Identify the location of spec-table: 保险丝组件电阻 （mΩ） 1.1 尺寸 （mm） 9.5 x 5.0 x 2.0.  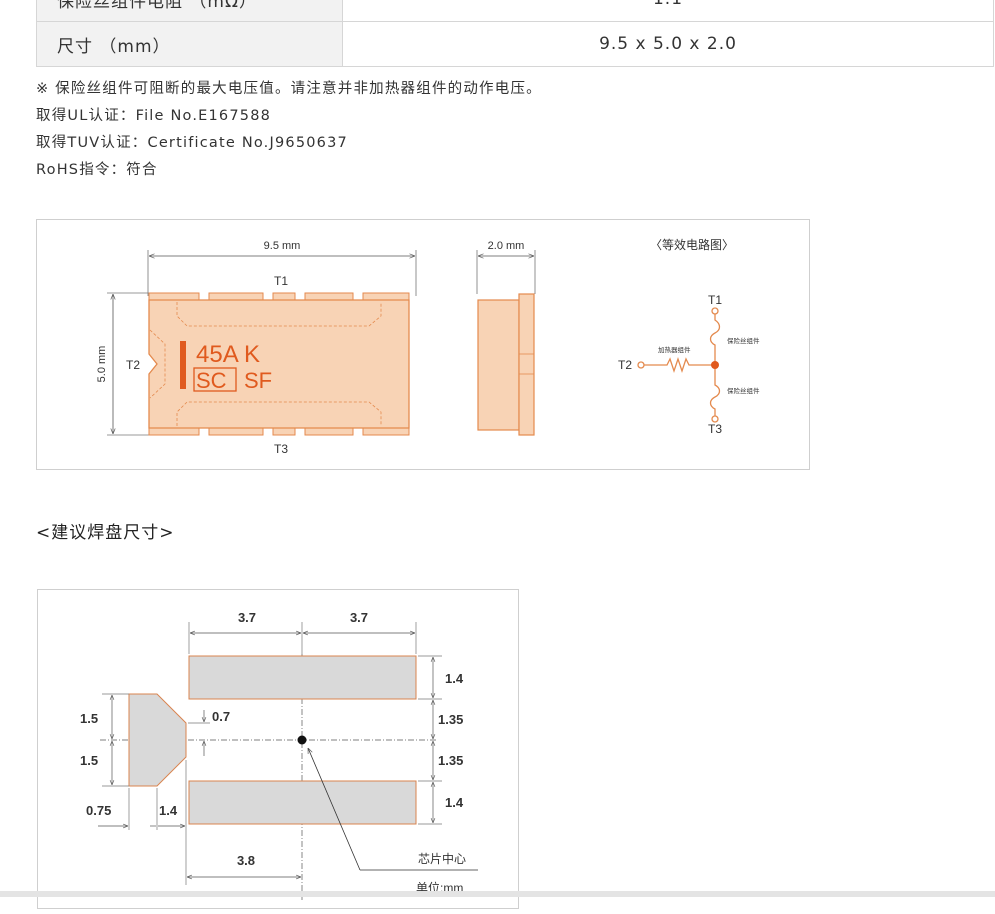
(515, 33).